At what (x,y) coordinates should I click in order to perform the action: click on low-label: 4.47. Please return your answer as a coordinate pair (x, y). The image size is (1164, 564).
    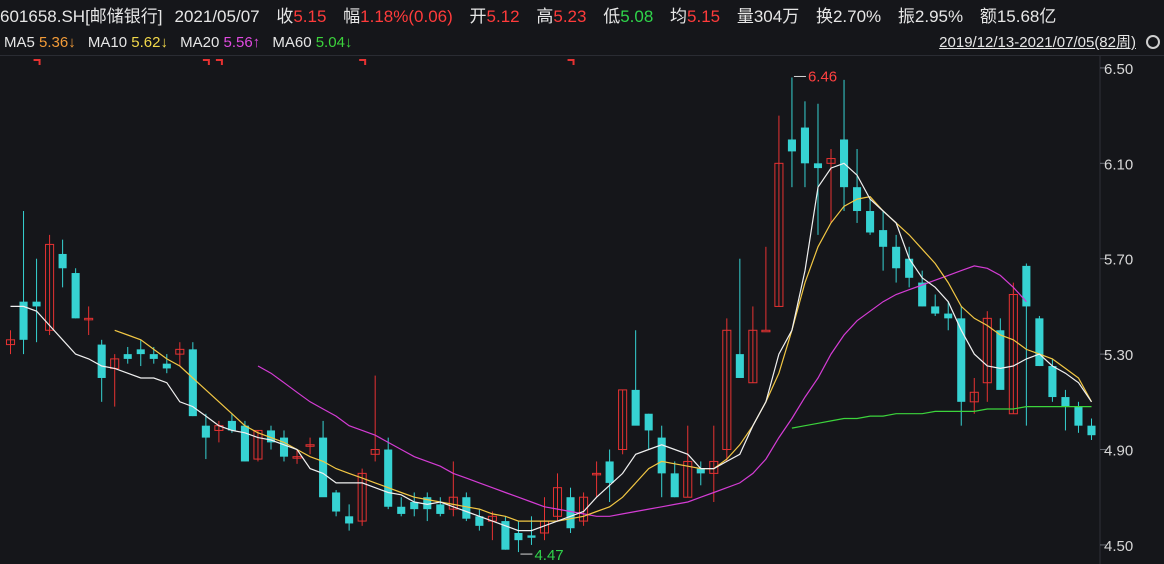
    Looking at the image, I should click on (548, 555).